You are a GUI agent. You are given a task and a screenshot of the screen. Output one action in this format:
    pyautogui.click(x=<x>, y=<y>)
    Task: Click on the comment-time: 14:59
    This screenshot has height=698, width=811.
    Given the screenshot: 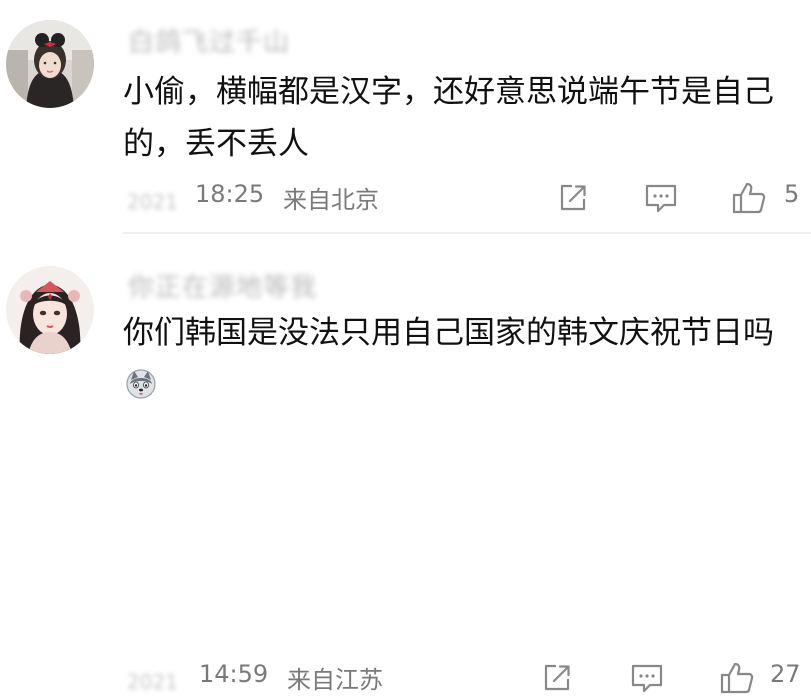 What is the action you would take?
    pyautogui.click(x=234, y=674)
    